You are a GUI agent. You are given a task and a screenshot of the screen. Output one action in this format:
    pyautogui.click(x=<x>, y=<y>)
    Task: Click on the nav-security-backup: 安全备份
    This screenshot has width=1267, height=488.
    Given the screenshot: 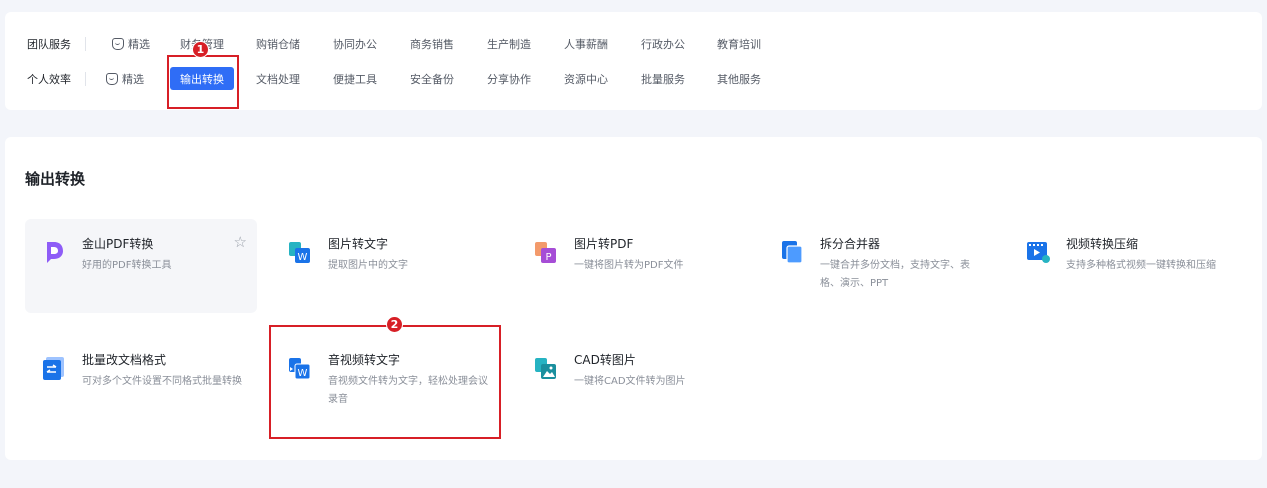 What is the action you would take?
    pyautogui.click(x=432, y=79)
    